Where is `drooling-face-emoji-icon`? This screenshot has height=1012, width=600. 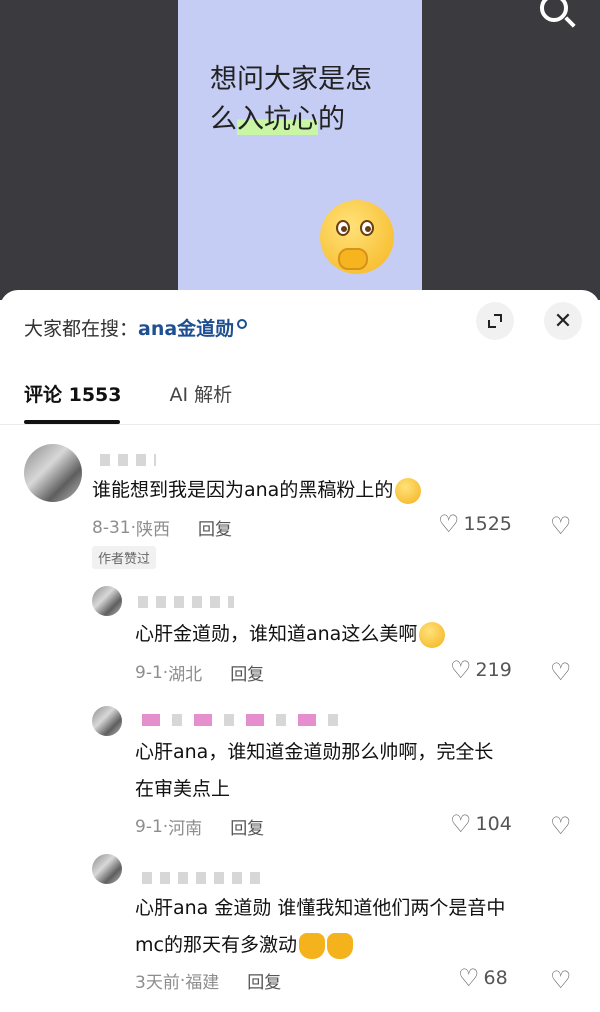
drooling-face-emoji-icon is located at coordinates (432, 634).